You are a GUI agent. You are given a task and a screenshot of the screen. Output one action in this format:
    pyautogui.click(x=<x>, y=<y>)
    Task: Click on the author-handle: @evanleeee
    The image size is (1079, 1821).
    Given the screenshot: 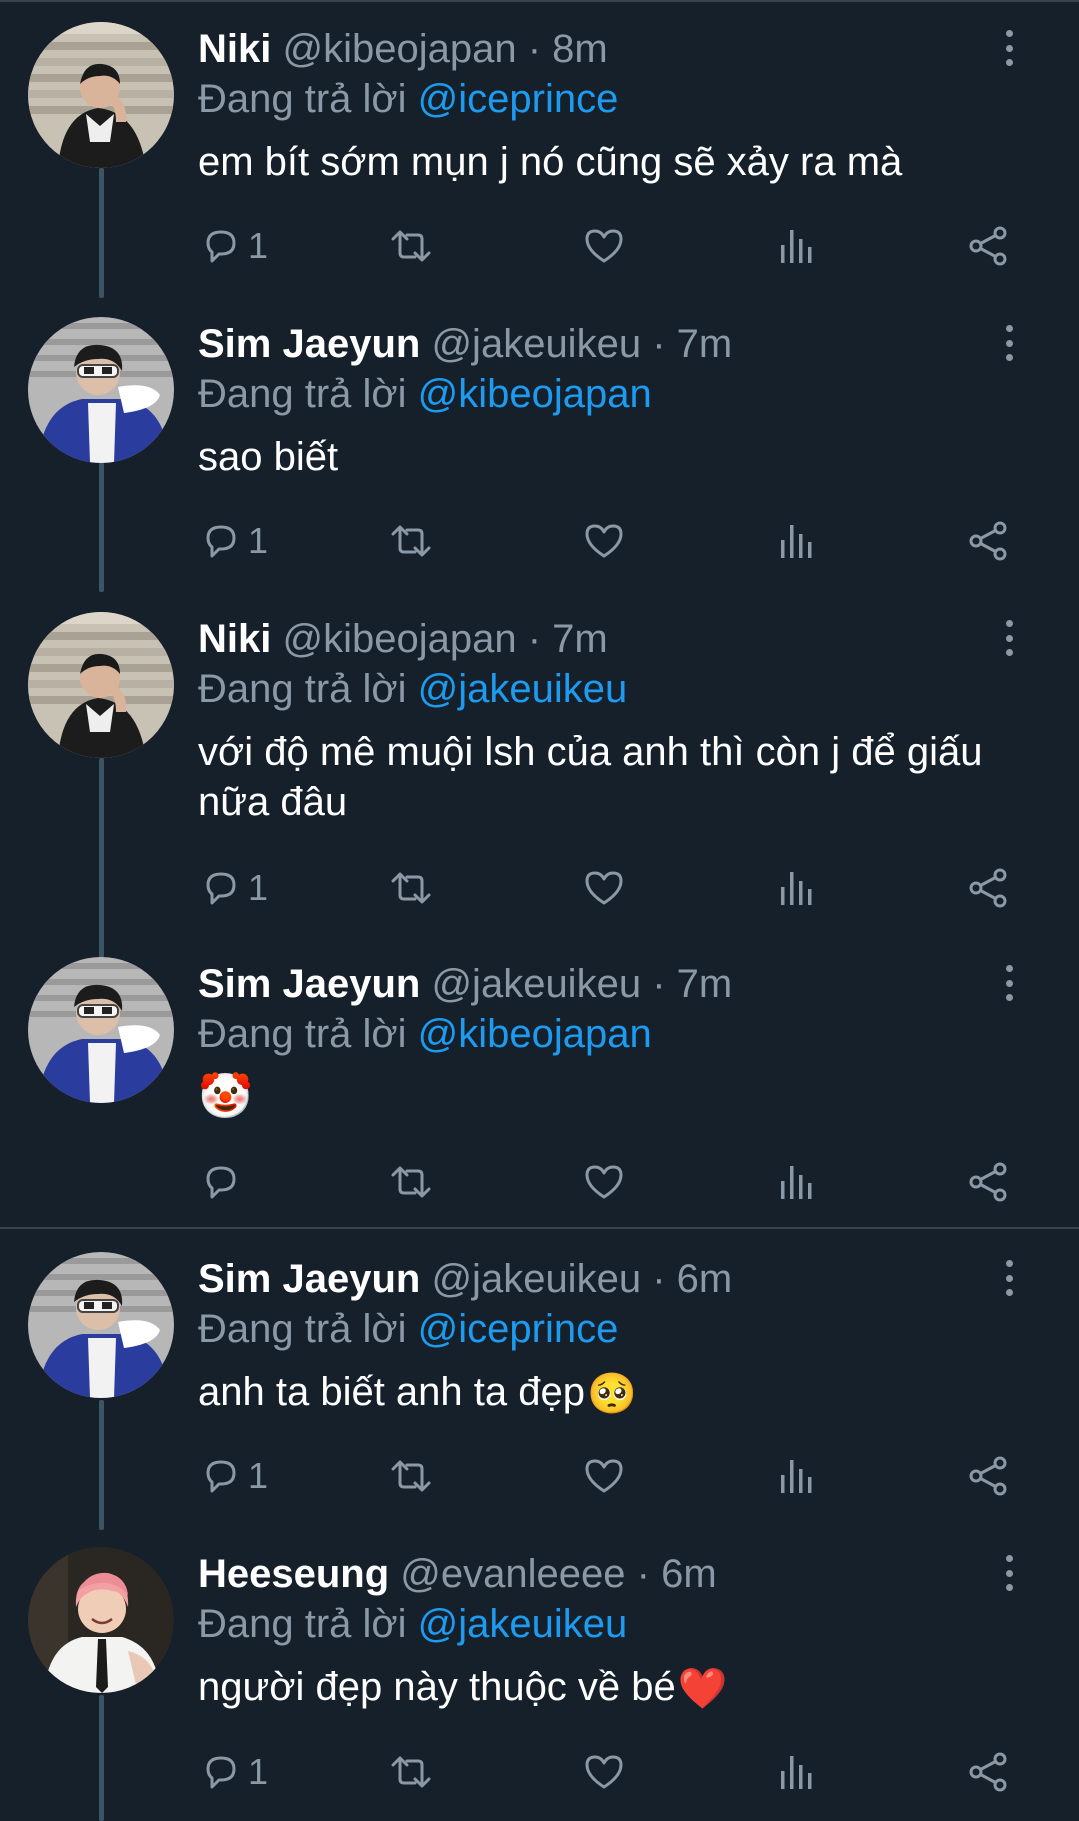 What is the action you would take?
    pyautogui.click(x=512, y=1574)
    